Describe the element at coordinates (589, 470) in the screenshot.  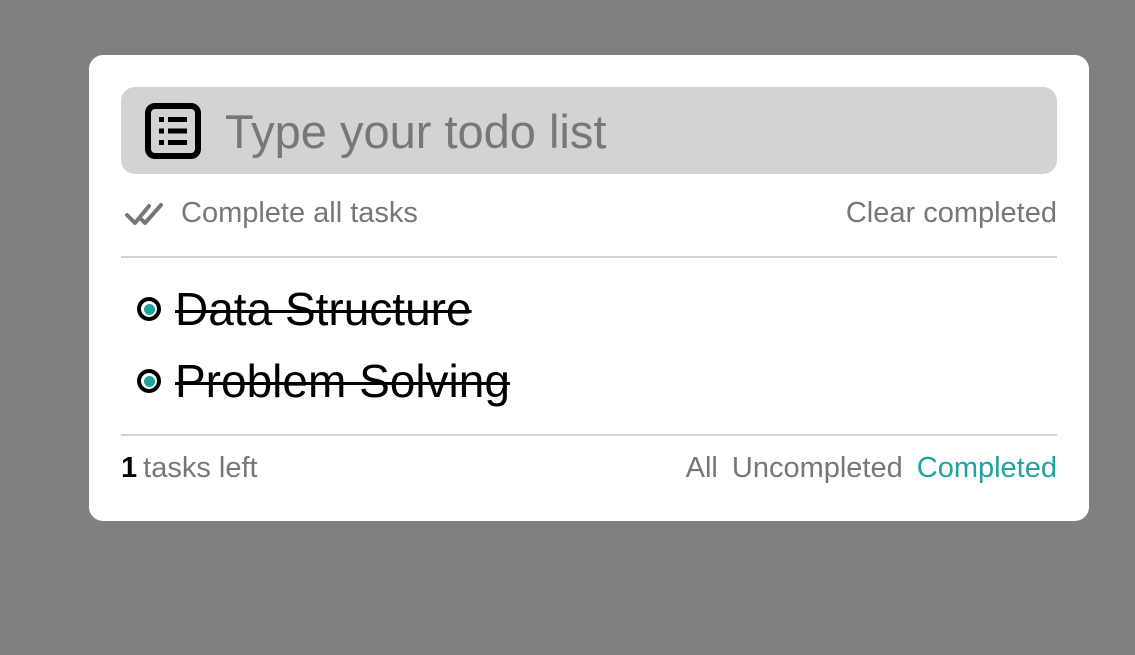
I see `footer: 1 tasks left All Uncompleted Completed` at that location.